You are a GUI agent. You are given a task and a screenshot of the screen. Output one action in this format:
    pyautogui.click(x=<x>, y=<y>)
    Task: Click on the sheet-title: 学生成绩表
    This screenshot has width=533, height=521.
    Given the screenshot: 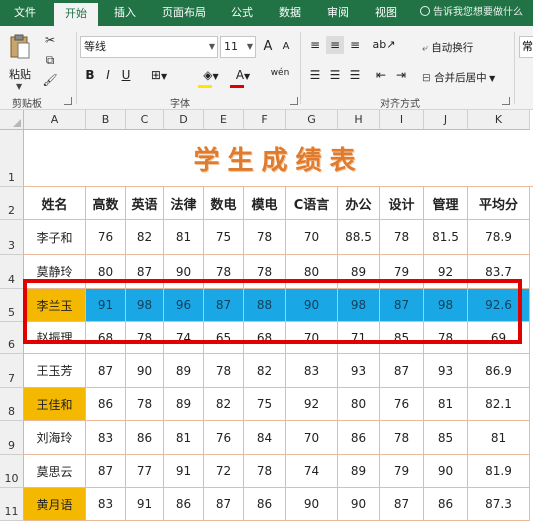 What is the action you would take?
    pyautogui.click(x=278, y=158)
    